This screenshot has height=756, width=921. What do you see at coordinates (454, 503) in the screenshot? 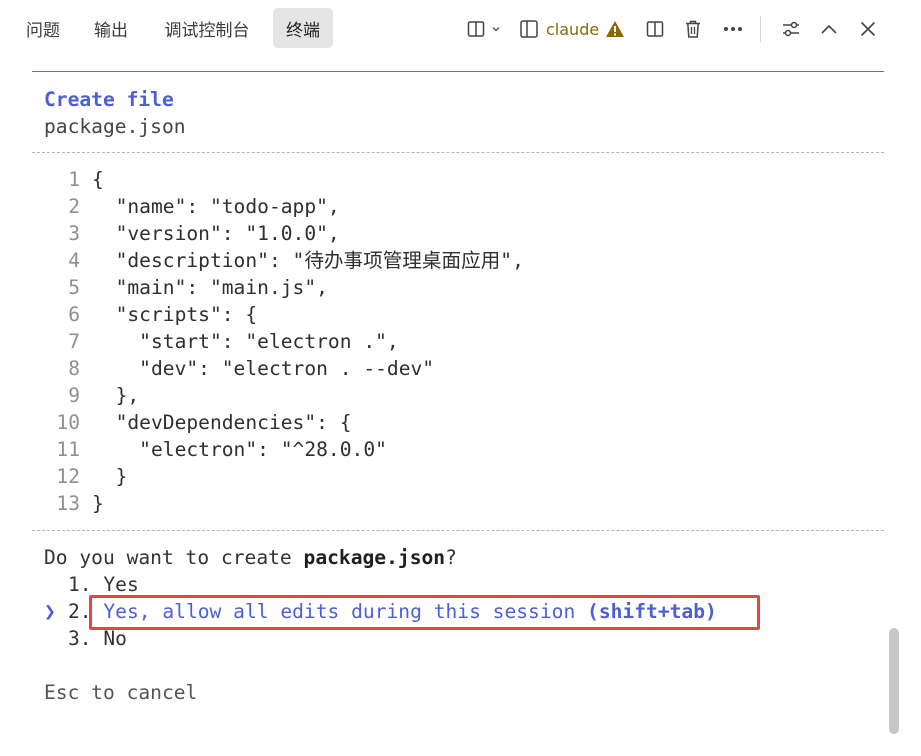
I see `code-line: 13}` at bounding box center [454, 503].